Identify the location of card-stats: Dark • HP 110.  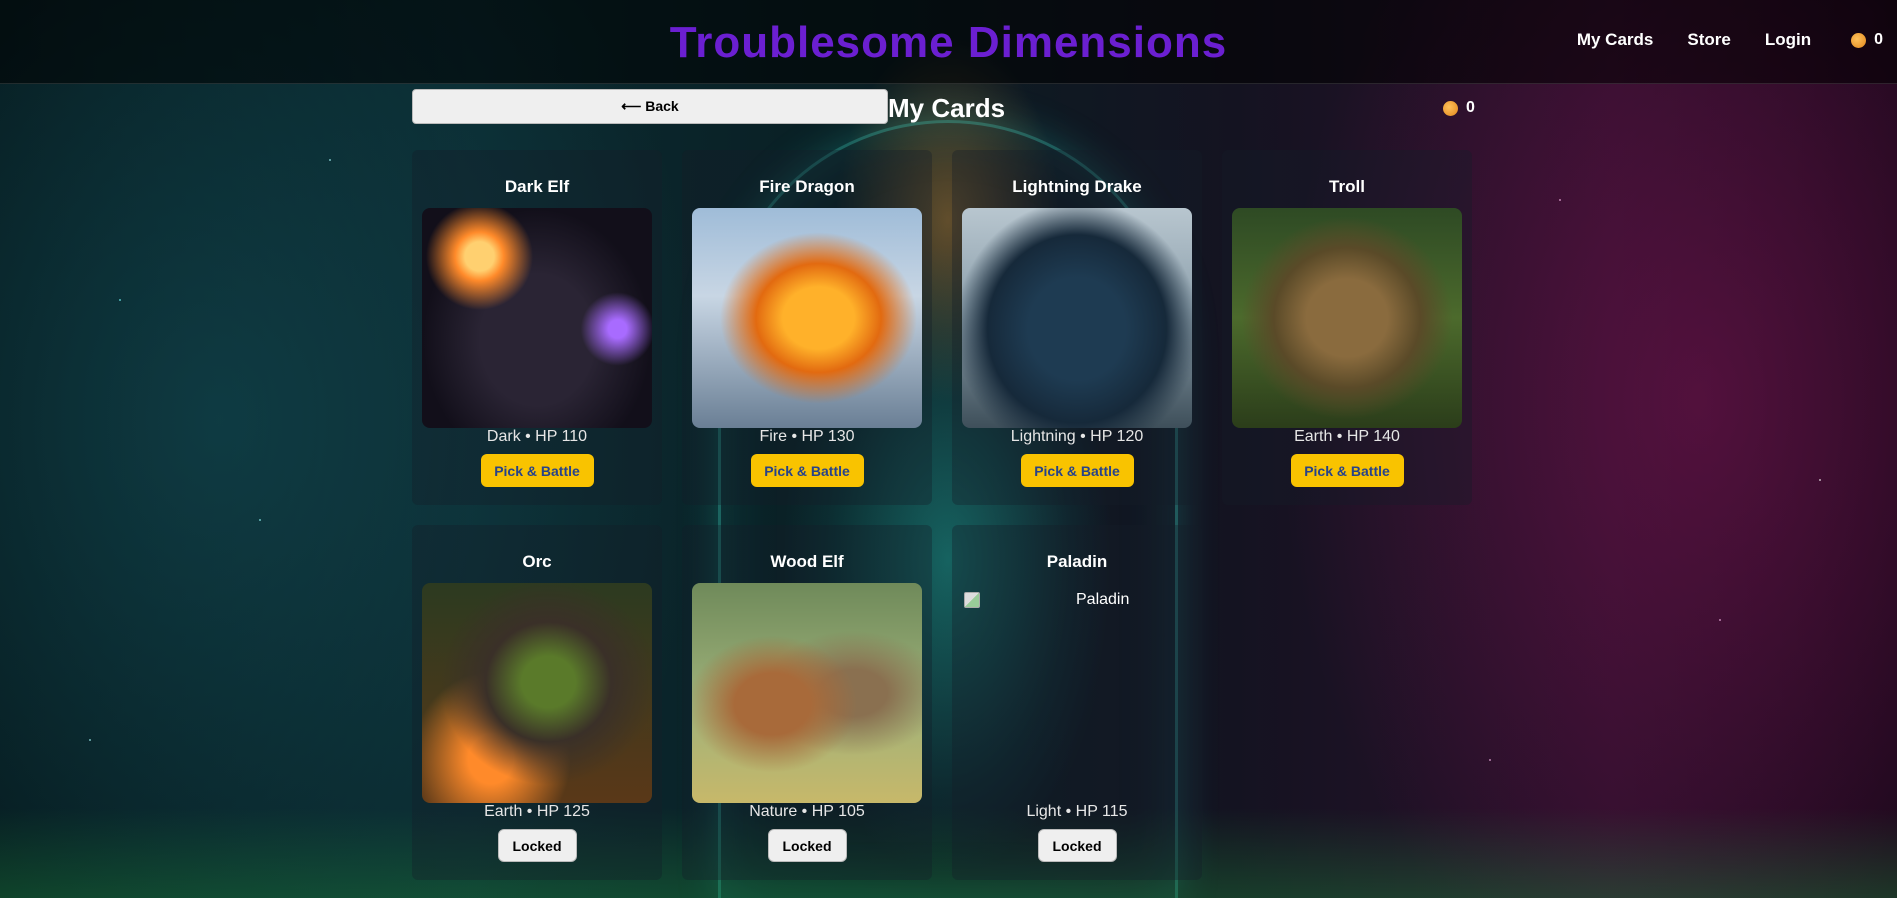
(537, 436).